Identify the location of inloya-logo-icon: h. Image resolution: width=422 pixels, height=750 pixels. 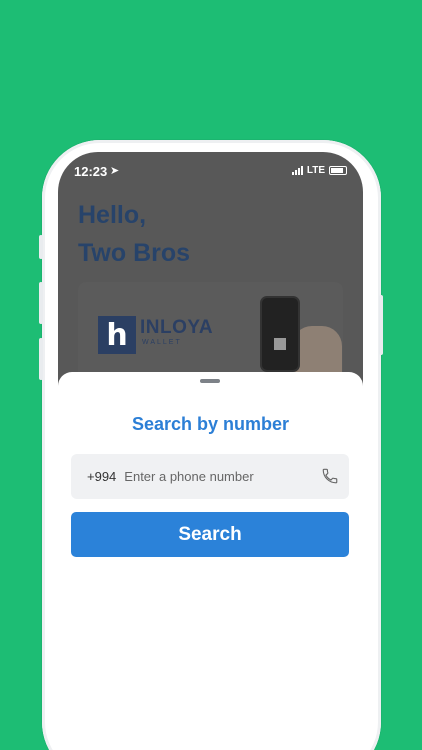
(117, 335).